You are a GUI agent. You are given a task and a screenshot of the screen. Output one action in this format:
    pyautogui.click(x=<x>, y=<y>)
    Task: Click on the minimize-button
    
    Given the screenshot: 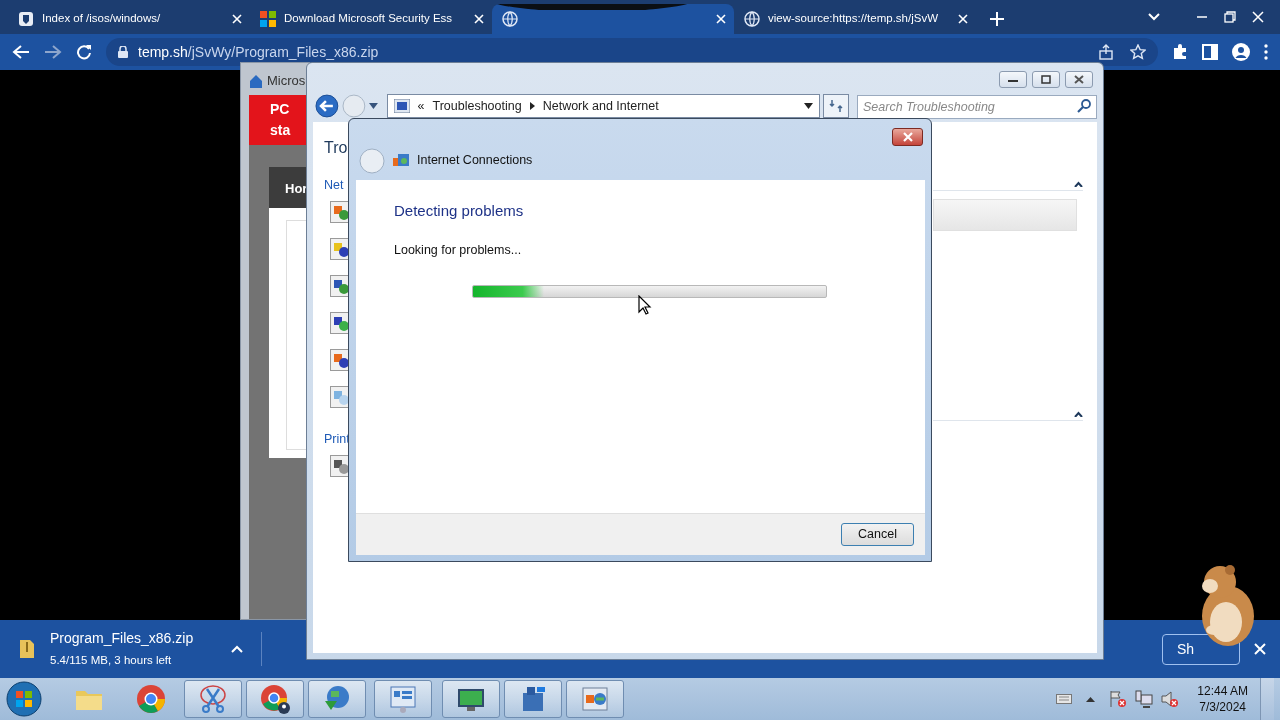 What is the action you would take?
    pyautogui.click(x=1013, y=79)
    